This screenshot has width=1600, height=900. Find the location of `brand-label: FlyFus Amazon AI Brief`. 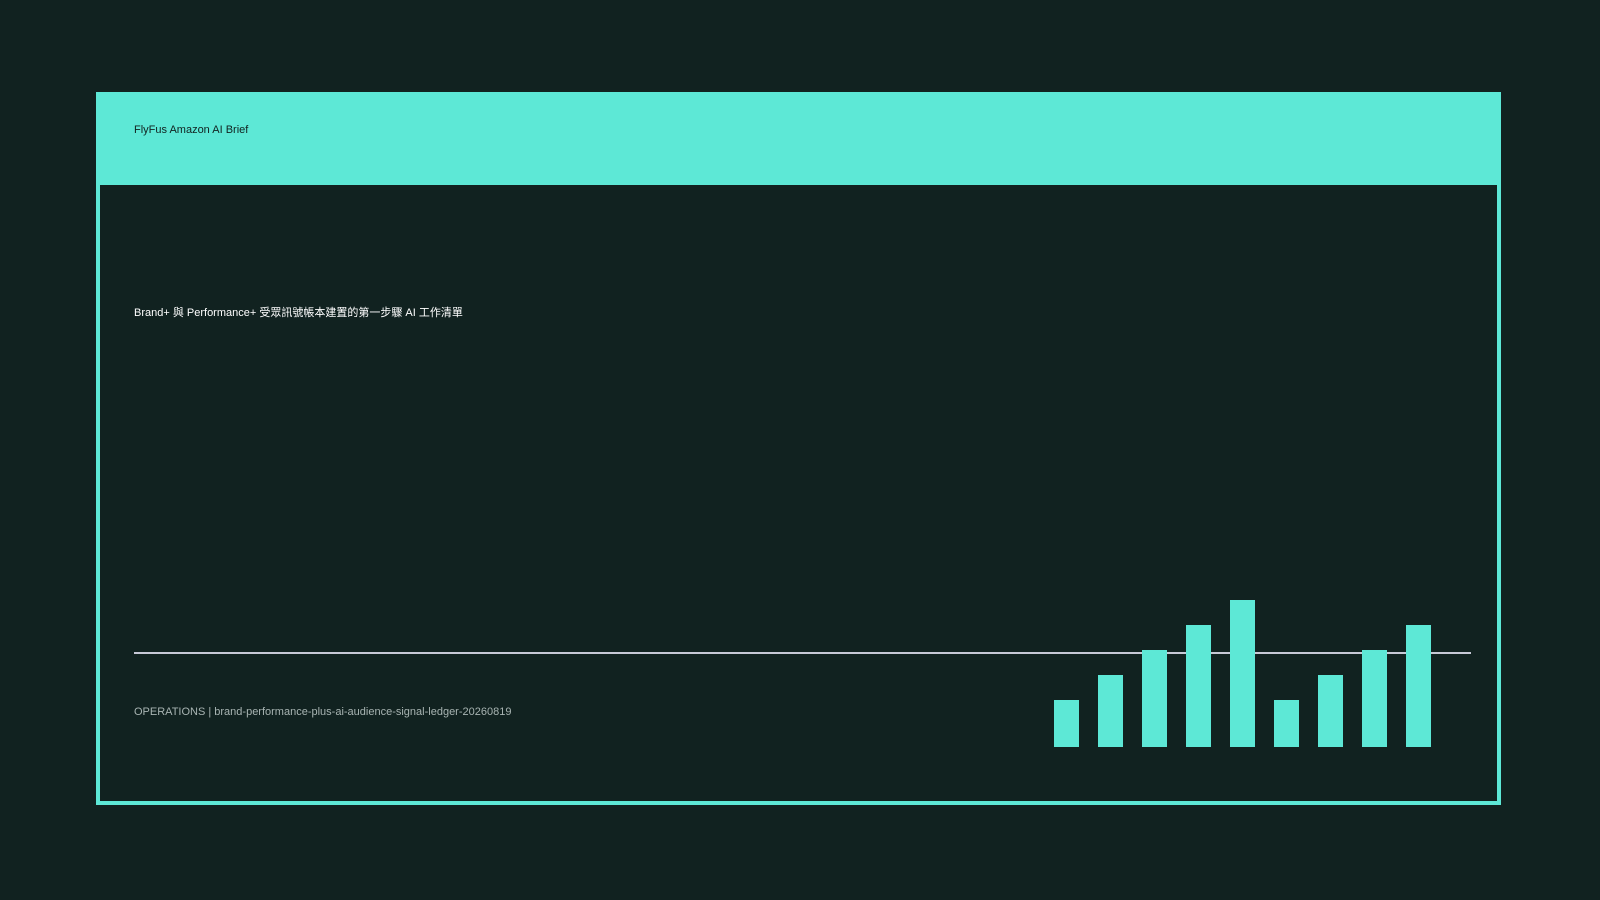

brand-label: FlyFus Amazon AI Brief is located at coordinates (191, 130).